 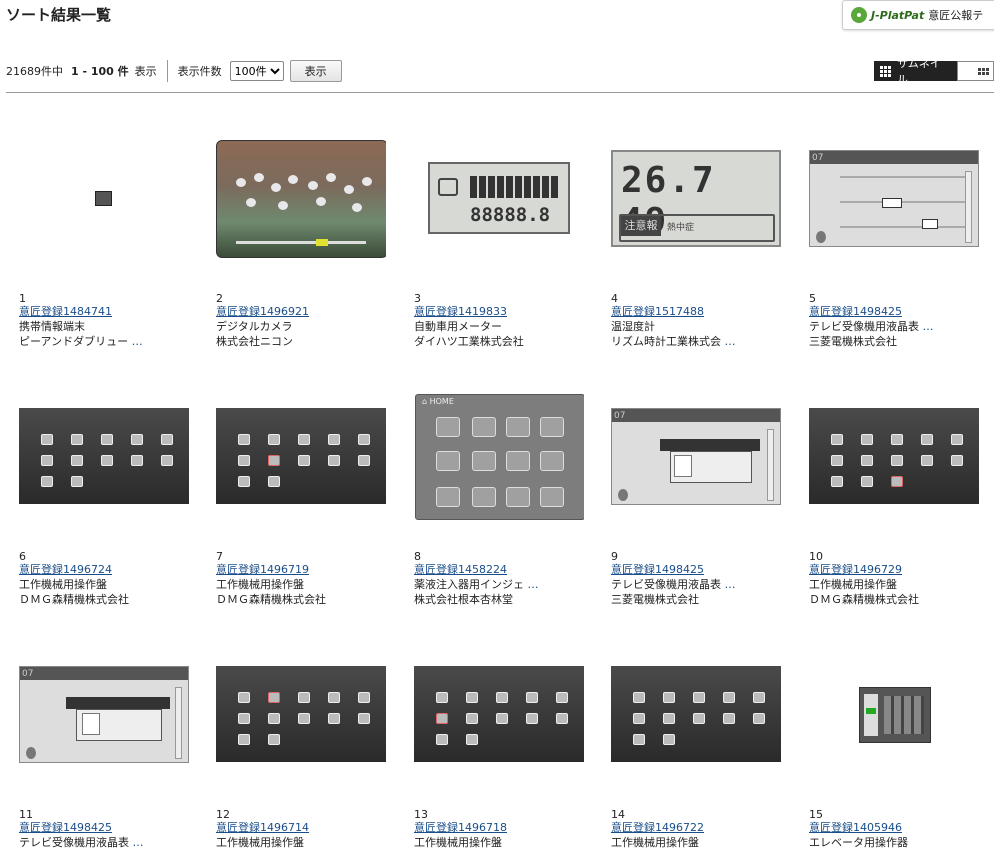 I want to click on result-card: 13 意匠登録1496718 工作機械用操作盤, so click(x=499, y=739).